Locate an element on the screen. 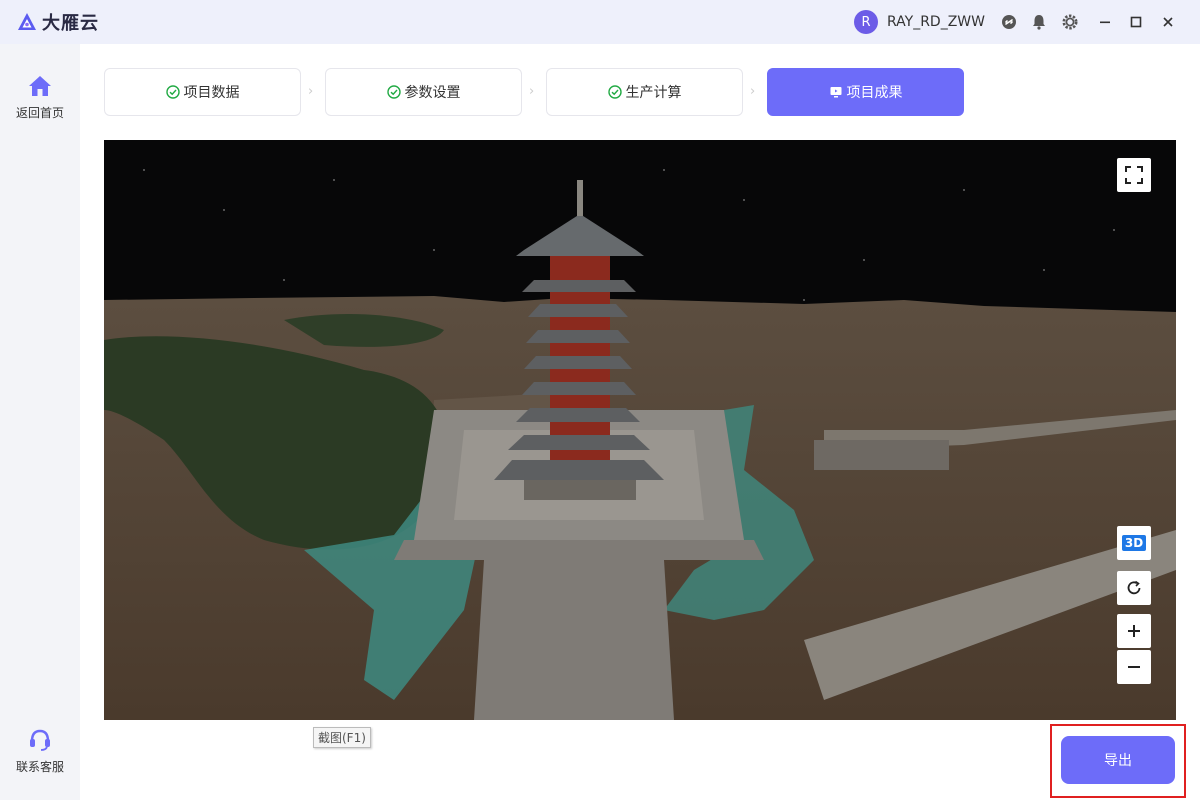  close-icon is located at coordinates (1168, 22).